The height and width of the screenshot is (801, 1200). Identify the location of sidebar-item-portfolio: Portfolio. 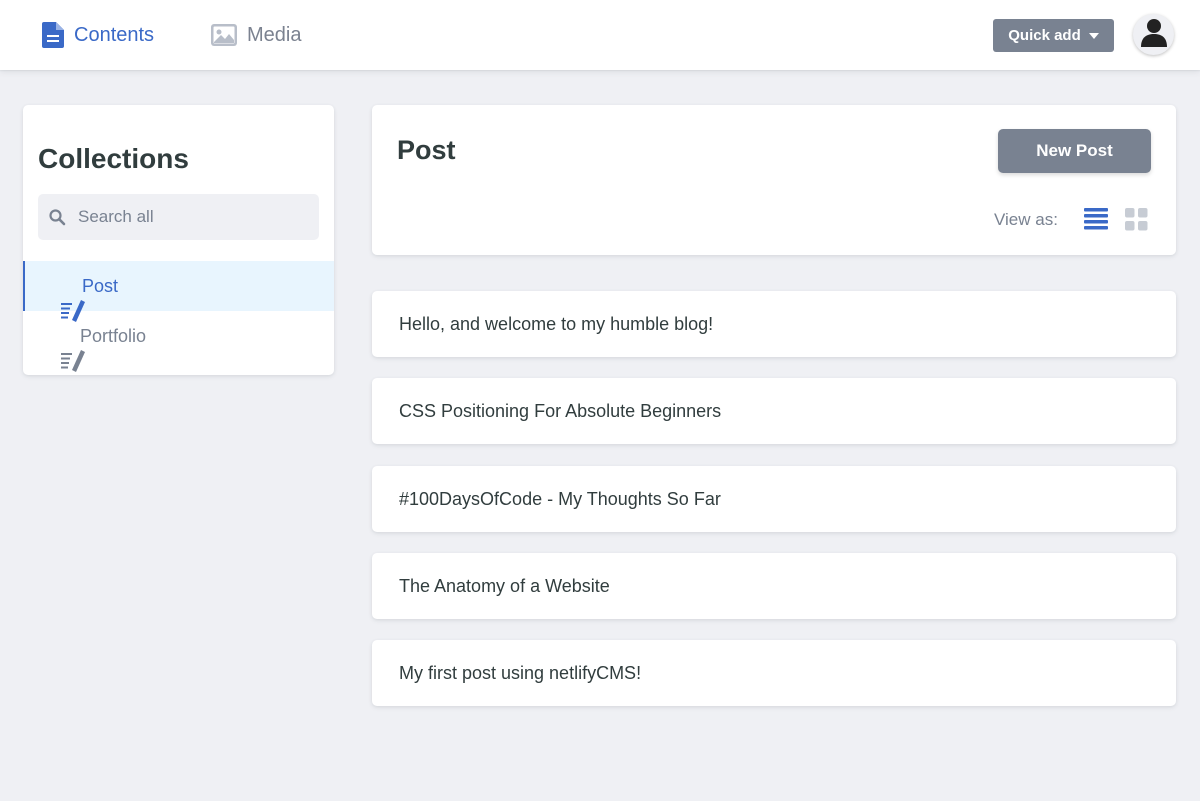
(178, 341).